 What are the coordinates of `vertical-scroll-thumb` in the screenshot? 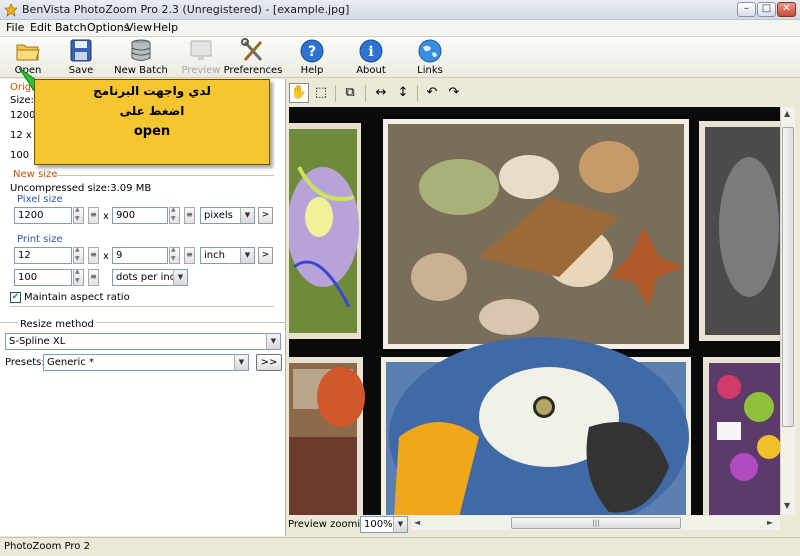 It's located at (788, 277).